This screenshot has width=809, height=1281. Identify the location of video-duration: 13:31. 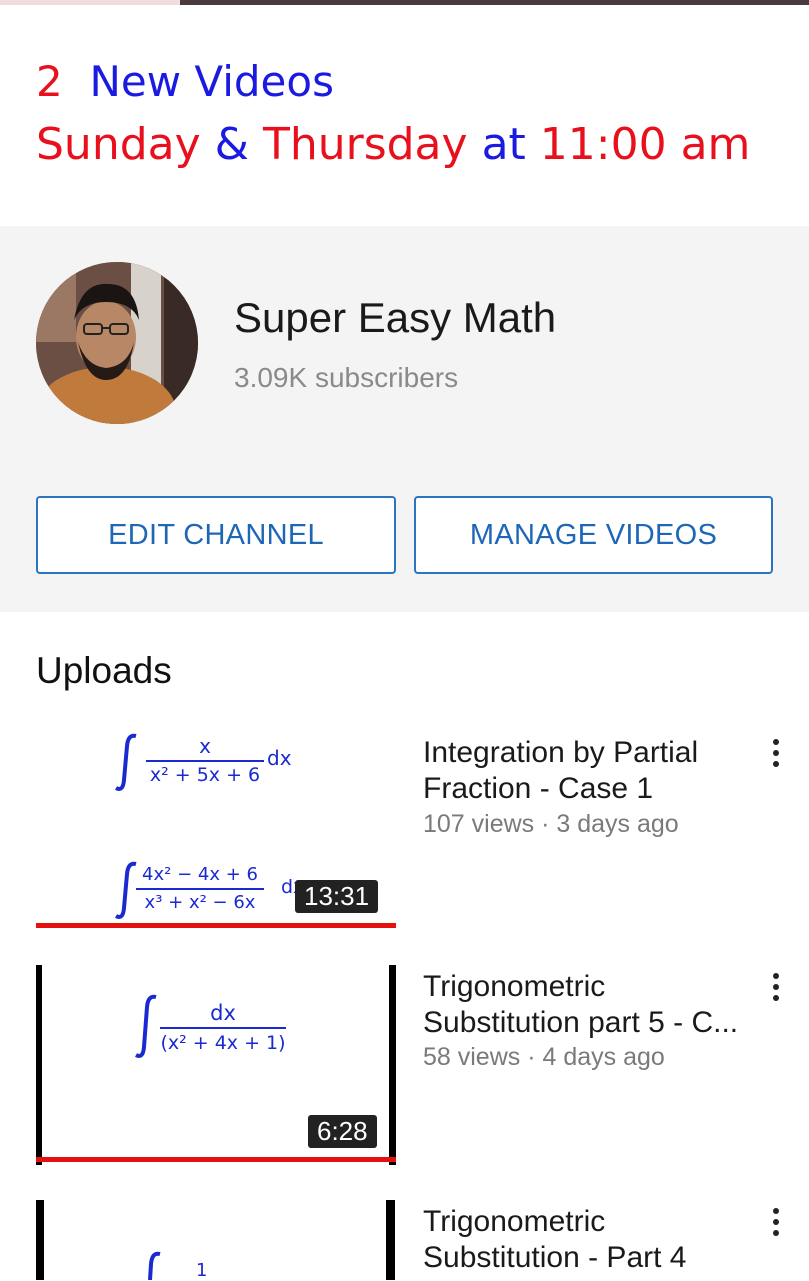
(337, 896).